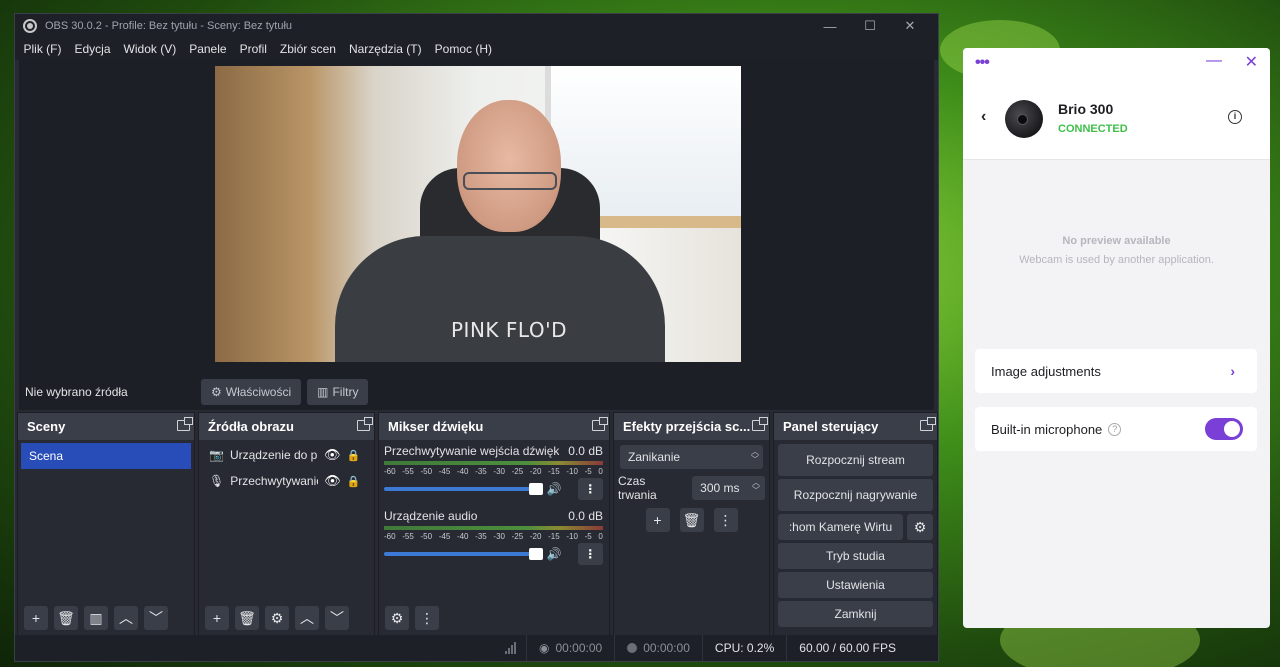 The height and width of the screenshot is (667, 1280). I want to click on controls-dock-header: Panel sterujący, so click(855, 426).